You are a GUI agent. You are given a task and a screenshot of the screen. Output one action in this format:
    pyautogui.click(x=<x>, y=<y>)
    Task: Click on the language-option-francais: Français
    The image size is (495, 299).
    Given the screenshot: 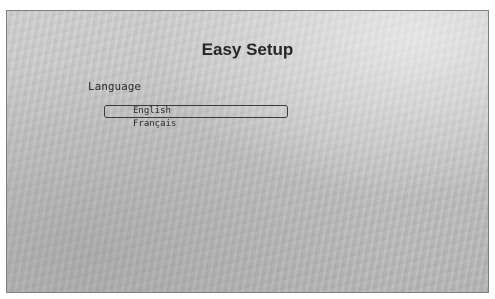 What is the action you would take?
    pyautogui.click(x=196, y=124)
    